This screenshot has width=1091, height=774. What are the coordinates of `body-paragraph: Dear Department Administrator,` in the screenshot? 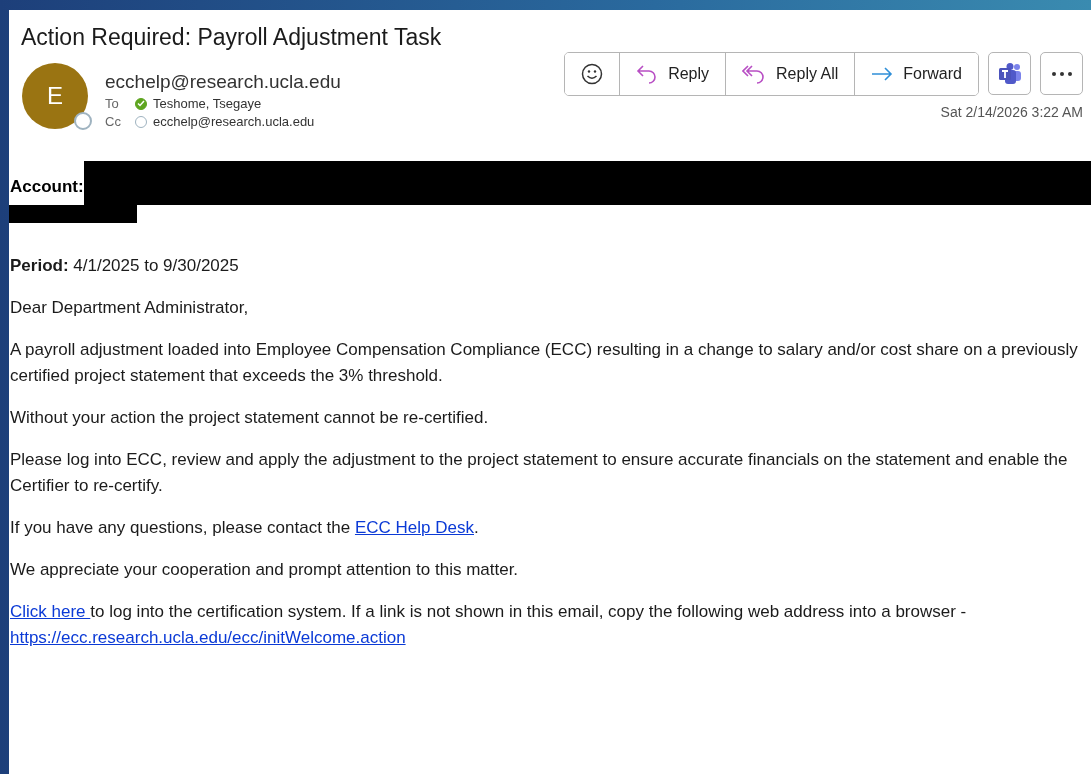 It's located at (130, 308).